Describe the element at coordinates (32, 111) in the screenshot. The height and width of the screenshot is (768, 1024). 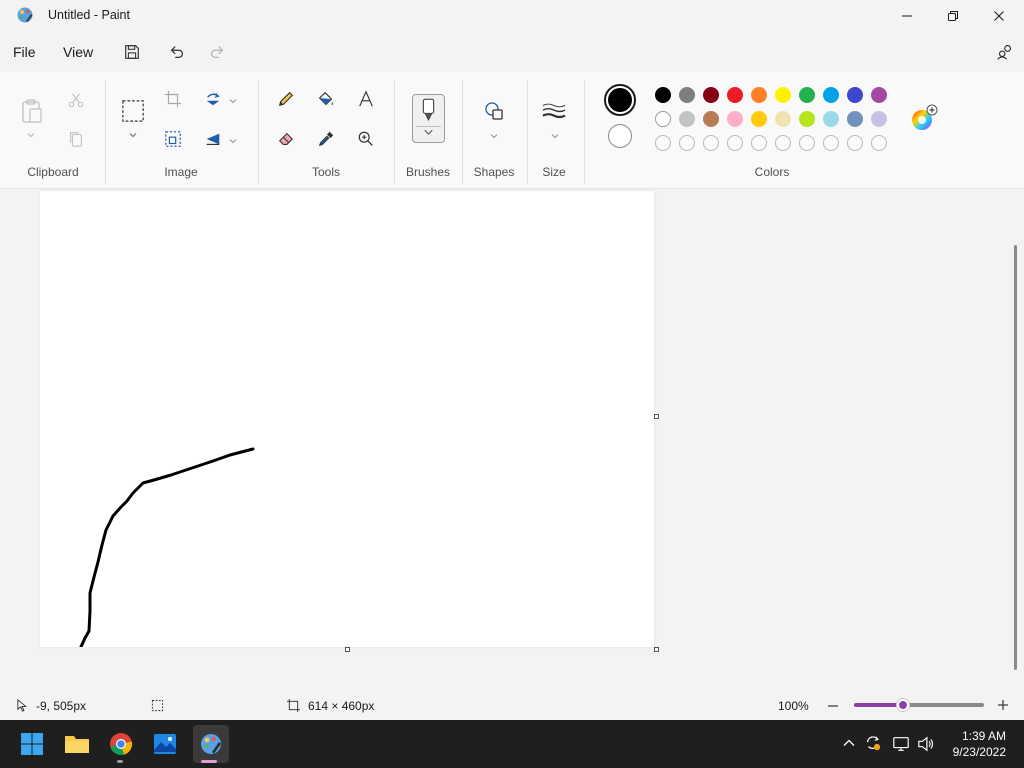
I see `paste-button` at that location.